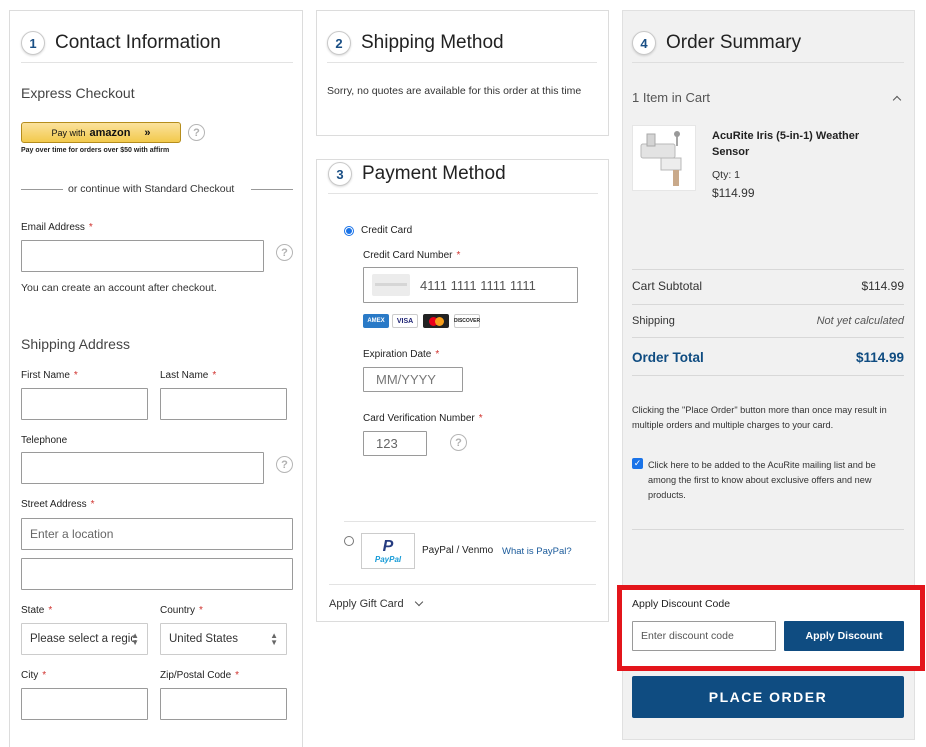  What do you see at coordinates (376, 321) in the screenshot?
I see `amex-logo-icon: AMEX` at bounding box center [376, 321].